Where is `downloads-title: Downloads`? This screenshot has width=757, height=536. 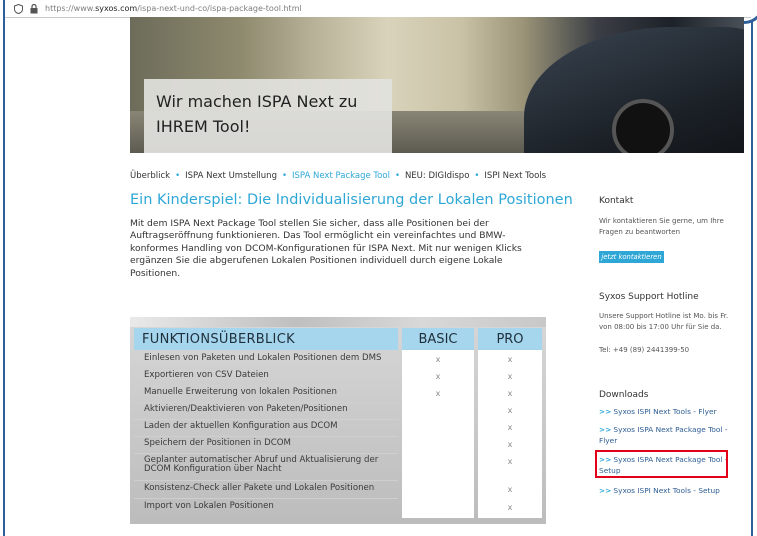
downloads-title: Downloads is located at coordinates (624, 395).